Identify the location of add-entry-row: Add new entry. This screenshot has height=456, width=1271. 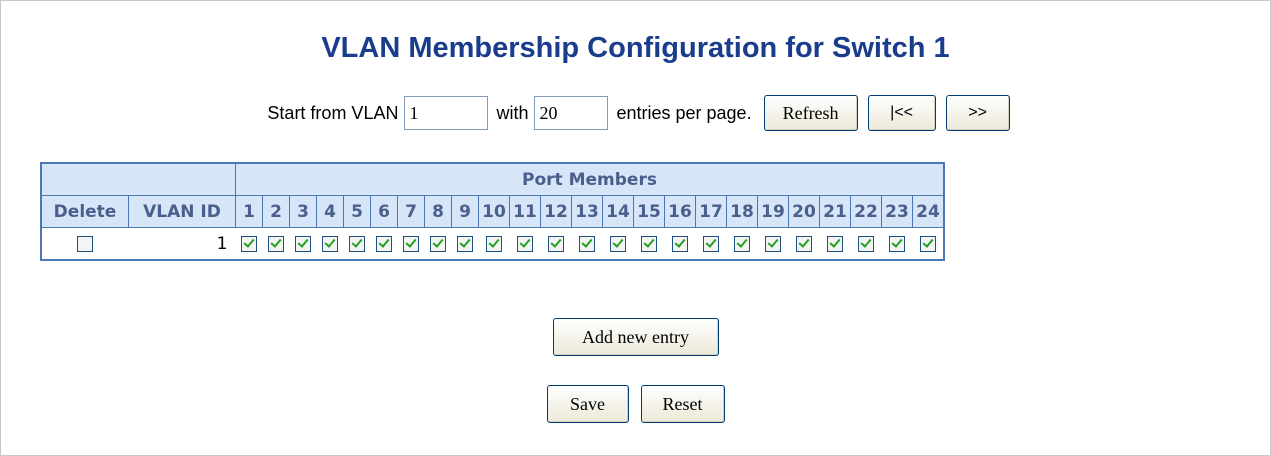
(635, 337).